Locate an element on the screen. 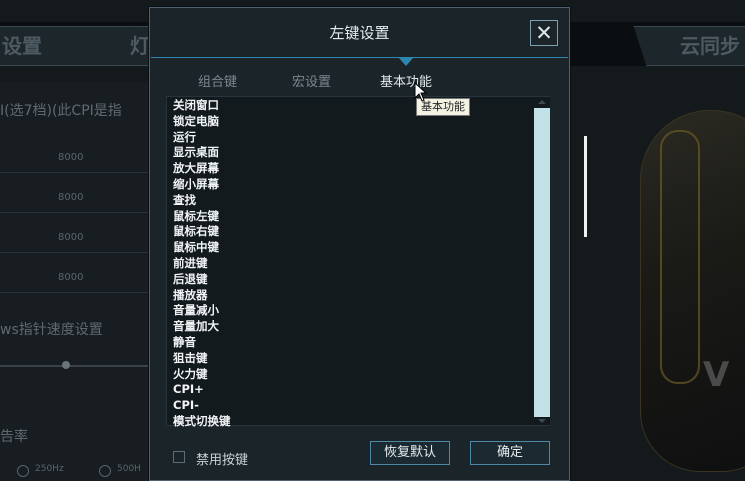 The image size is (745, 481). background-divider-bar is located at coordinates (585, 186).